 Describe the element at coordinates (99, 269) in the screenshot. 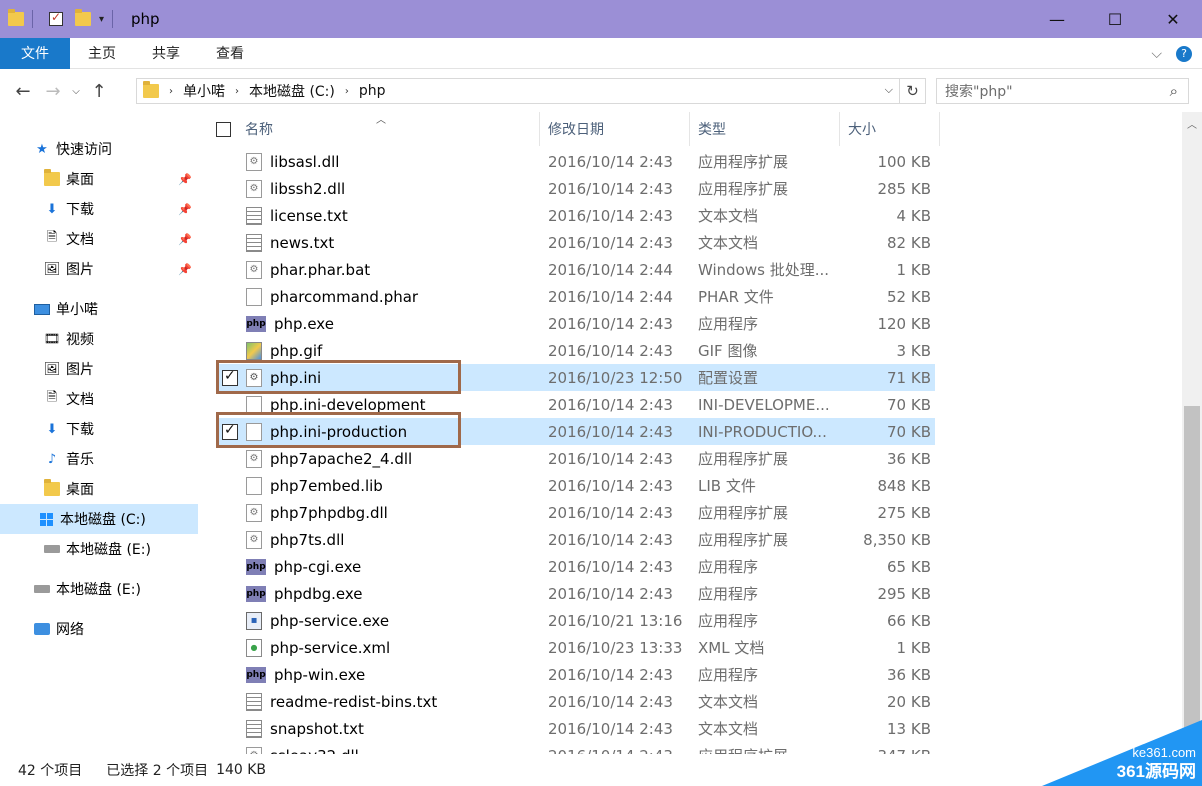

I see `sidebar-item-pictures: 🖼 图片 📌` at that location.